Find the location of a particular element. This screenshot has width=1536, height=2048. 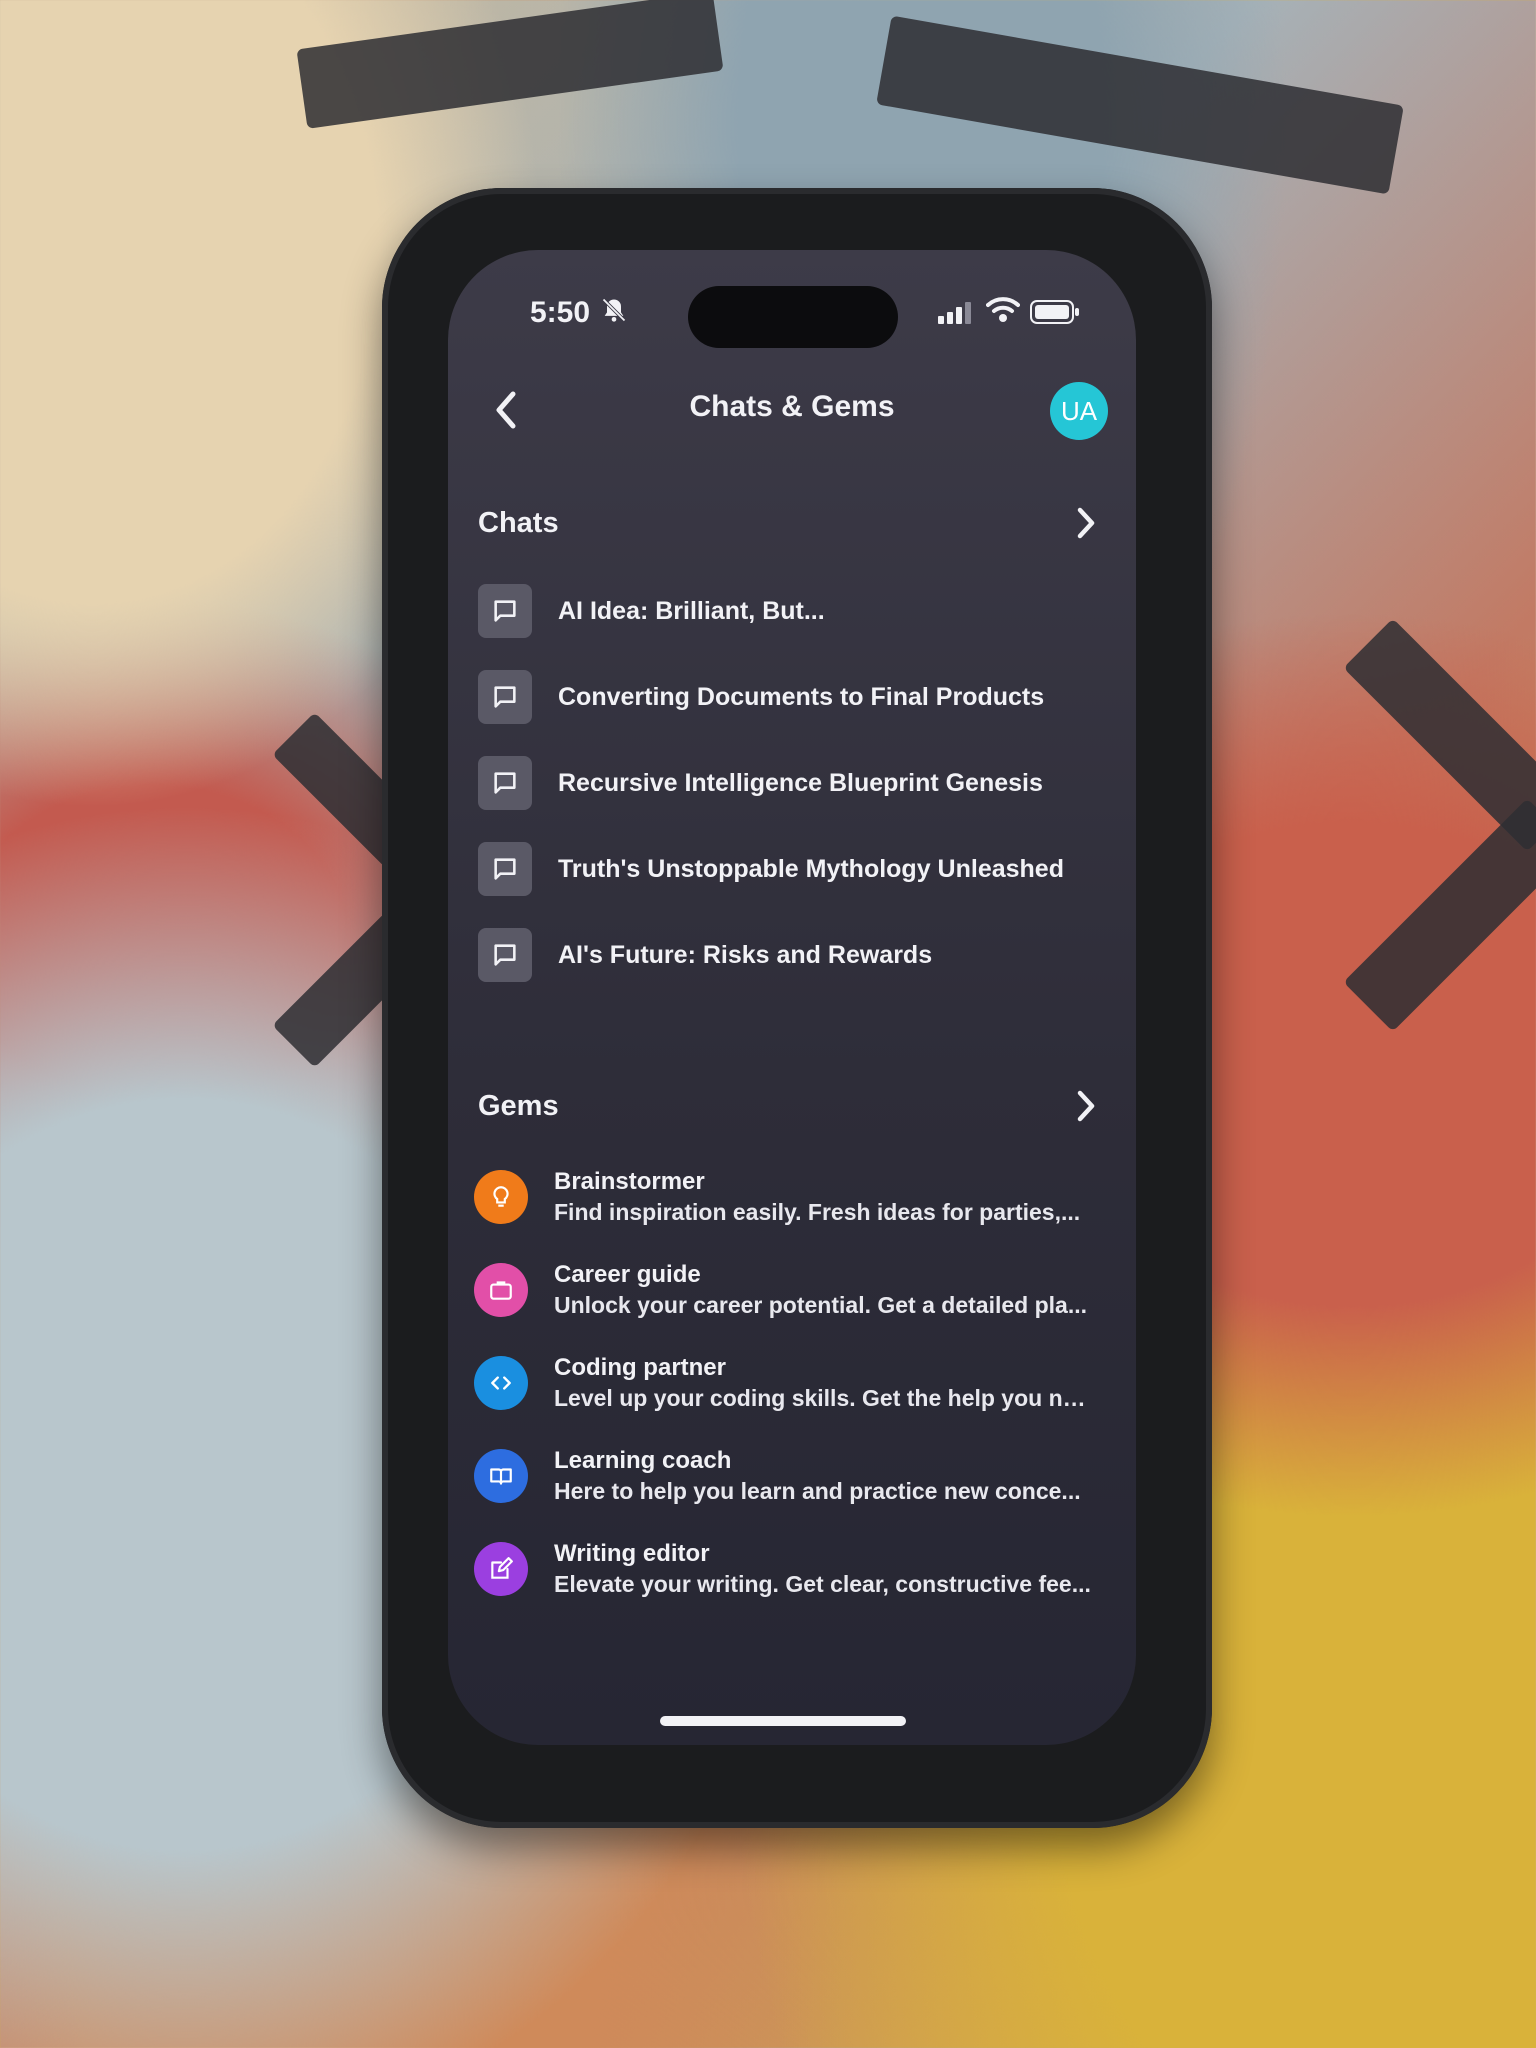

briefcase-icon is located at coordinates (501, 1289).